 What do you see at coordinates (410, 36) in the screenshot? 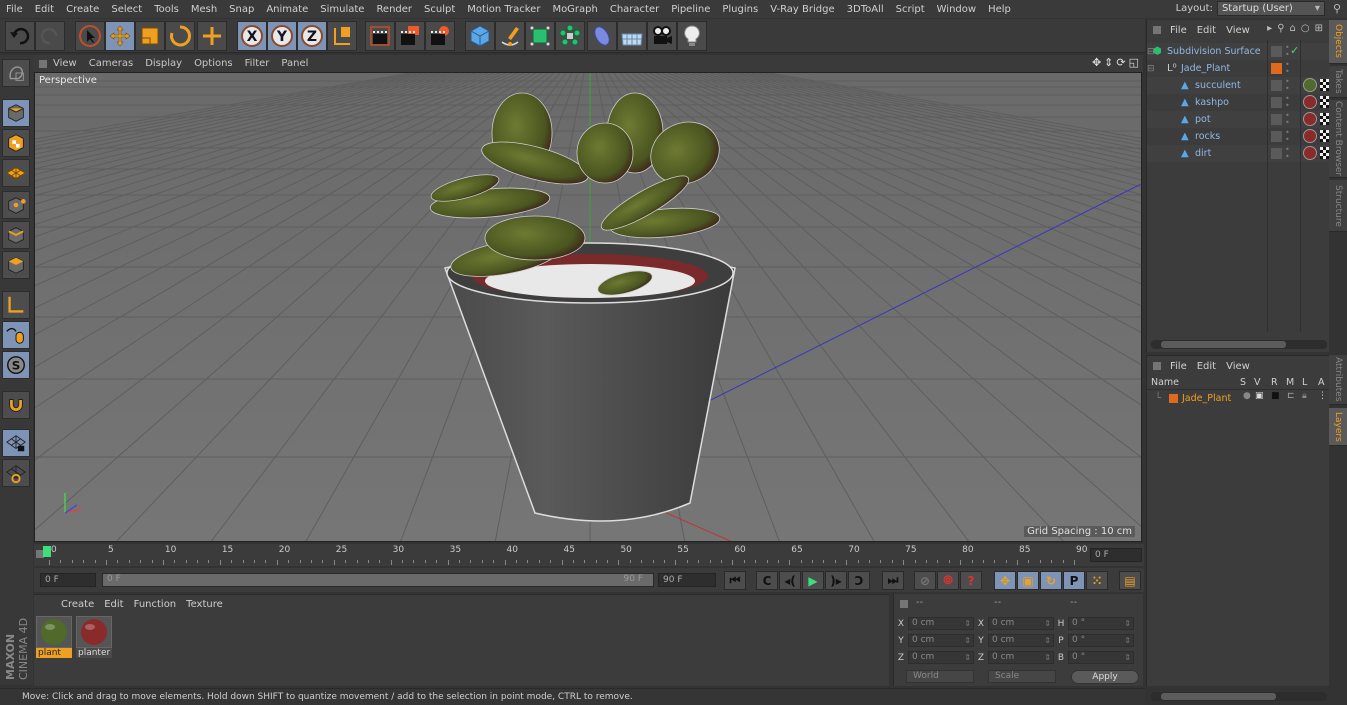
I see `render-picture-viewer-button` at bounding box center [410, 36].